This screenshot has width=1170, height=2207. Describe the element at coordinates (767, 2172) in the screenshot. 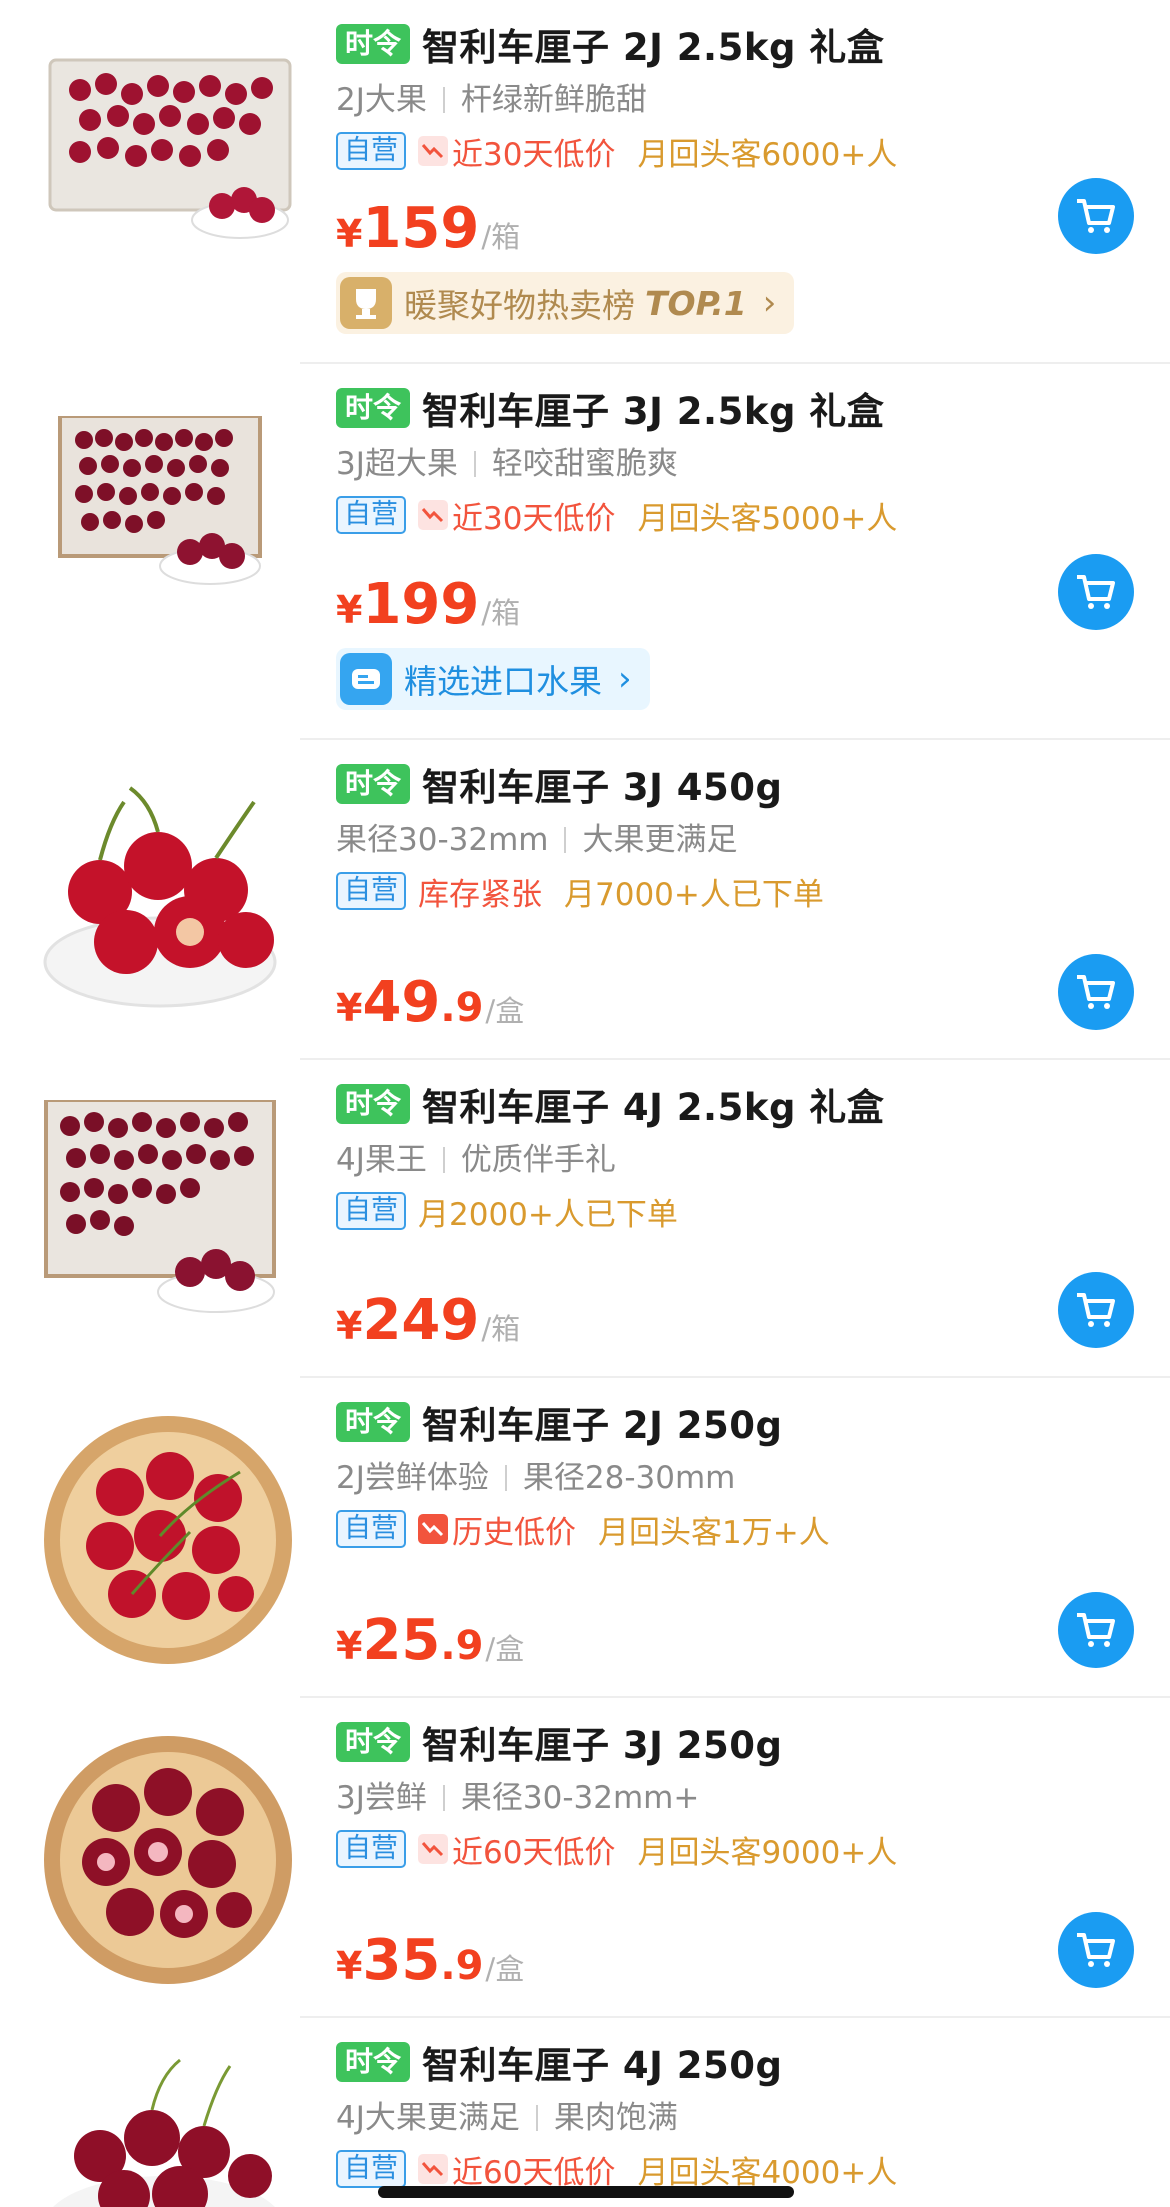

I see `repeat-buyer-label: 月回头客4000+人` at that location.